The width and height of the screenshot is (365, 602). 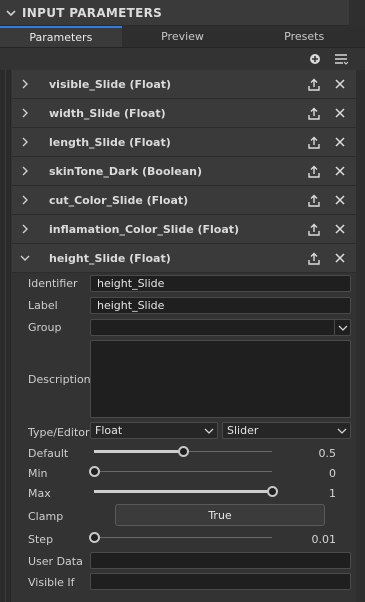 What do you see at coordinates (220, 560) in the screenshot?
I see `user-data-field` at bounding box center [220, 560].